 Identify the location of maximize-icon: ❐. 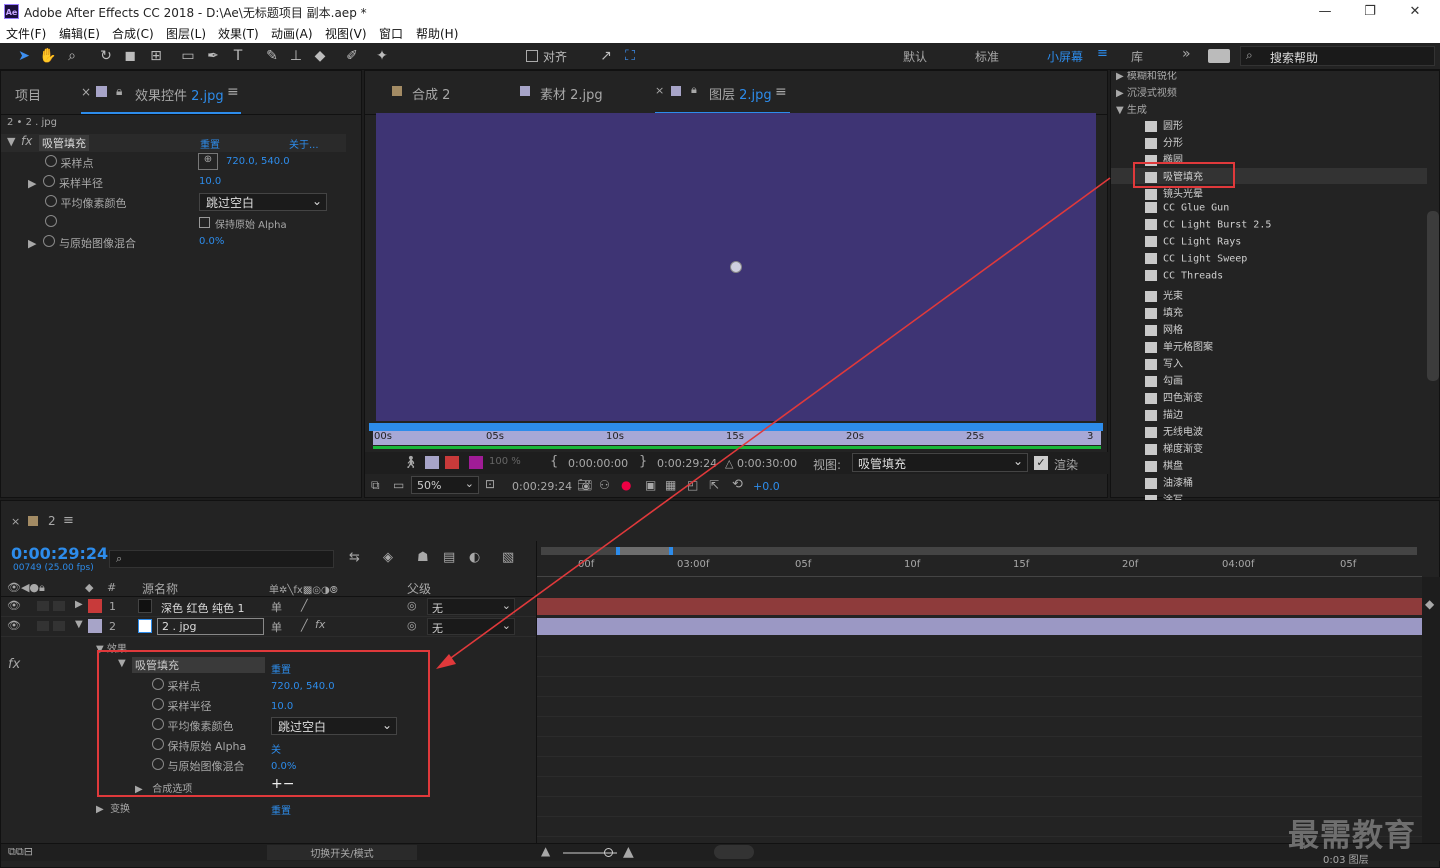
(1370, 12).